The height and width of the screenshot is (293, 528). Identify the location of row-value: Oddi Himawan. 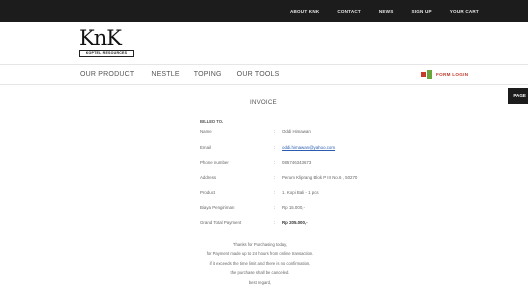
(296, 131).